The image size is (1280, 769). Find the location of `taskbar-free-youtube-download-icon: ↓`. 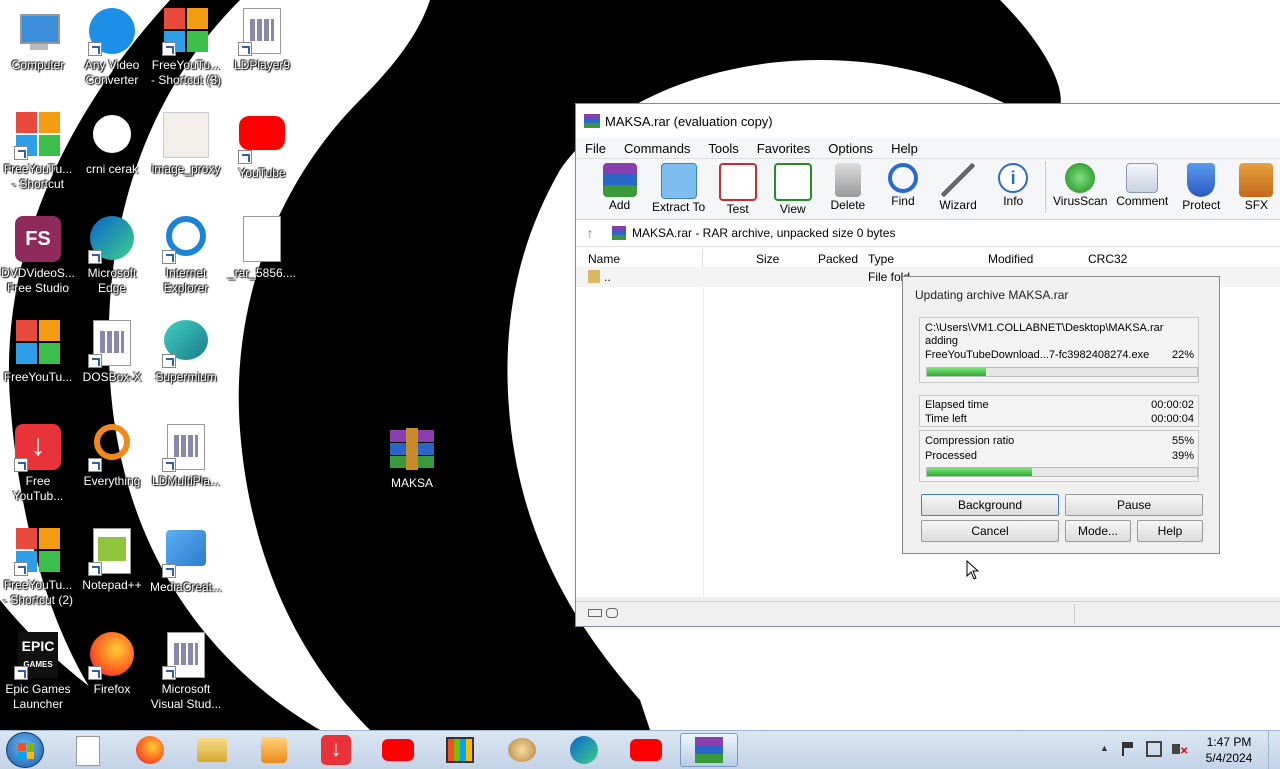

taskbar-free-youtube-download-icon: ↓ is located at coordinates (336, 750).